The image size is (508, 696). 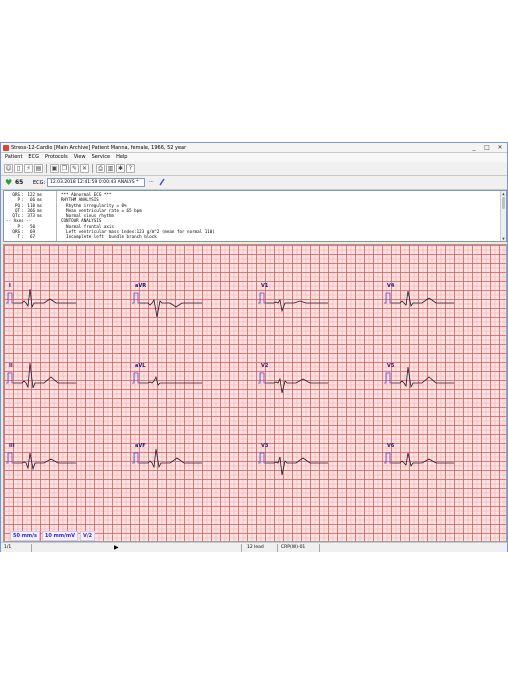 What do you see at coordinates (87, 536) in the screenshot?
I see `mode-setting: V/2` at bounding box center [87, 536].